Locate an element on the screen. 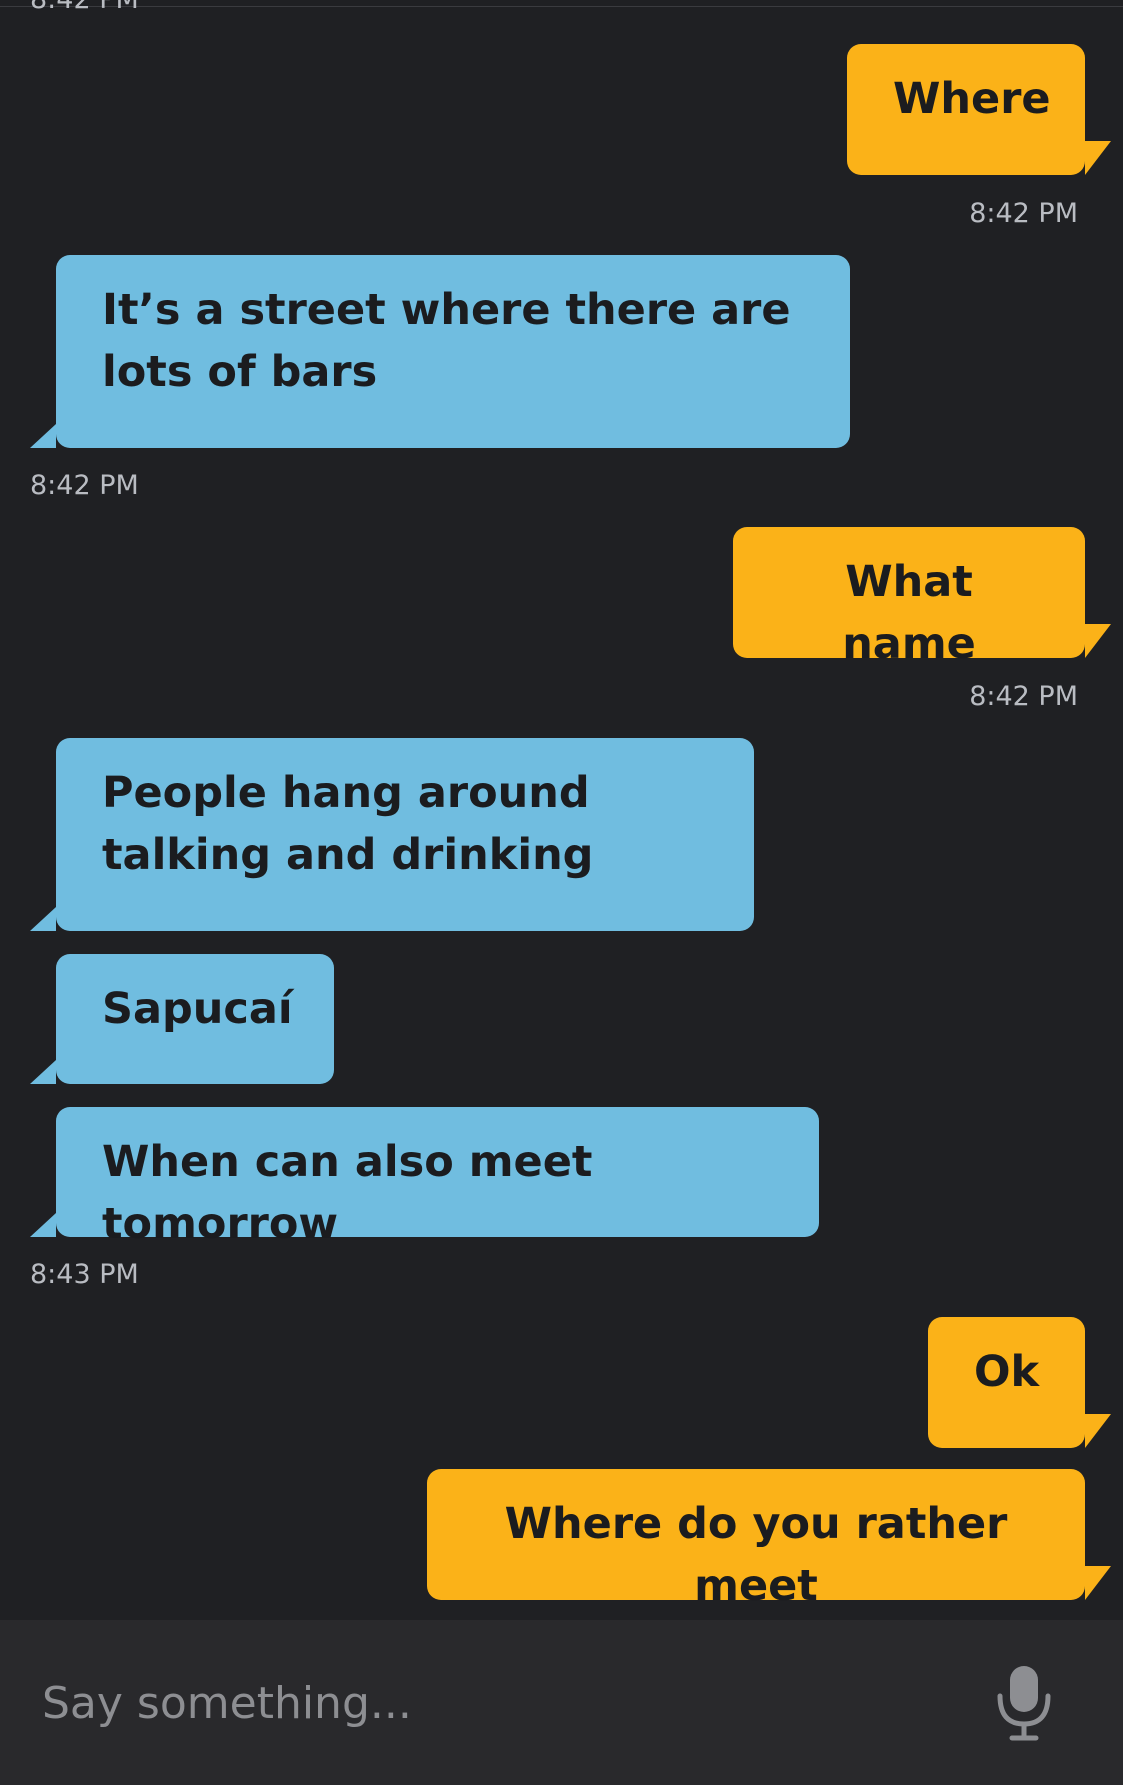 The image size is (1123, 1785). message-composer is located at coordinates (561, 1702).